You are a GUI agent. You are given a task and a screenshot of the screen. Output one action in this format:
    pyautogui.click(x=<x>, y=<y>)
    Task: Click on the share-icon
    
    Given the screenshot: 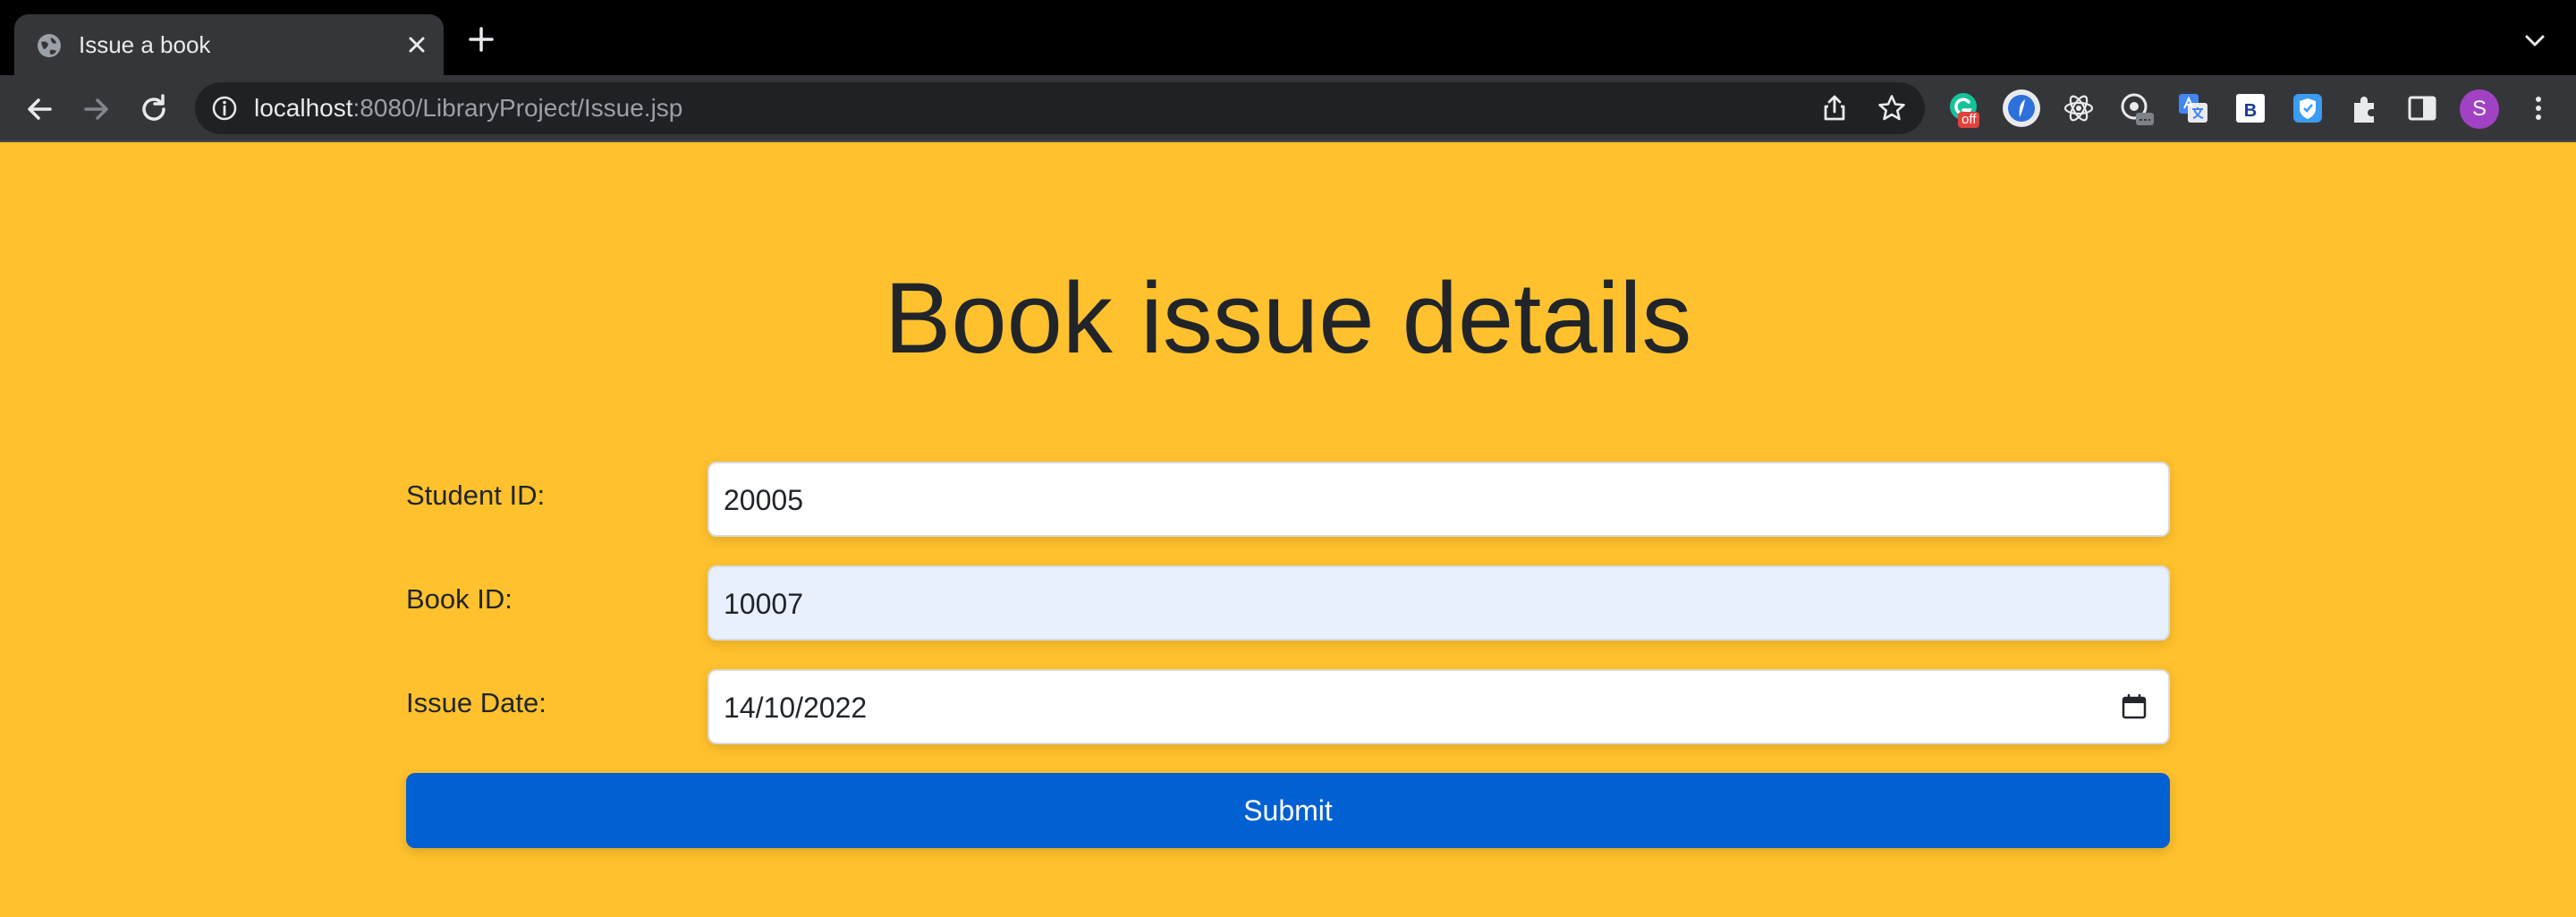 What is the action you would take?
    pyautogui.click(x=1834, y=108)
    